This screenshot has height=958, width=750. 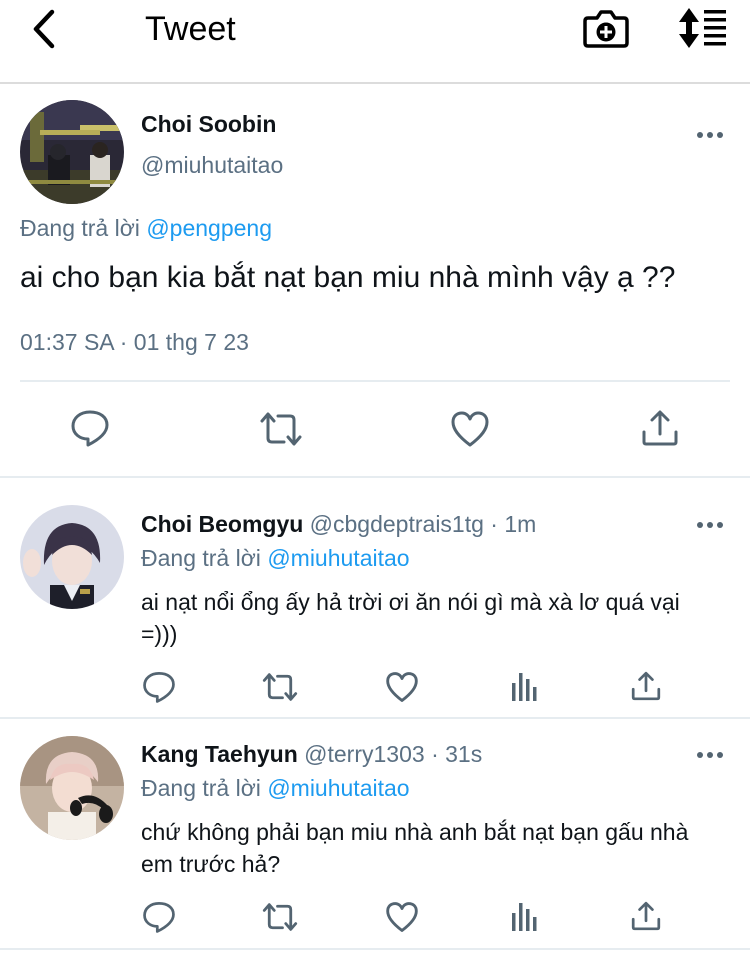 I want to click on author-name: Choi Soobin, so click(x=208, y=124).